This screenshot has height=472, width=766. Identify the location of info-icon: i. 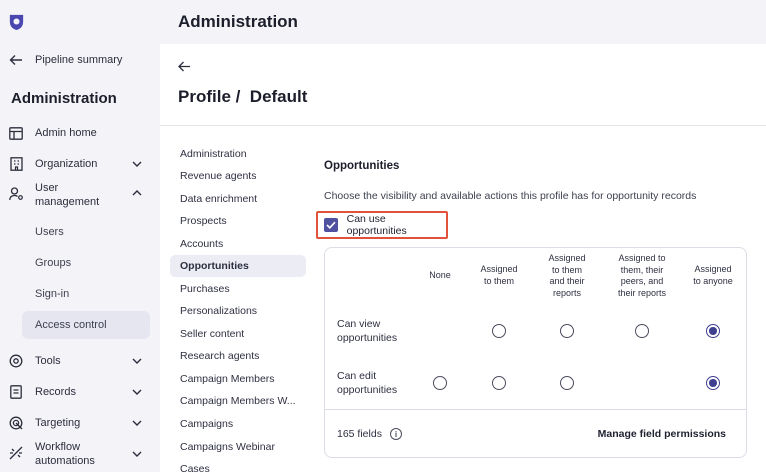
(395, 434).